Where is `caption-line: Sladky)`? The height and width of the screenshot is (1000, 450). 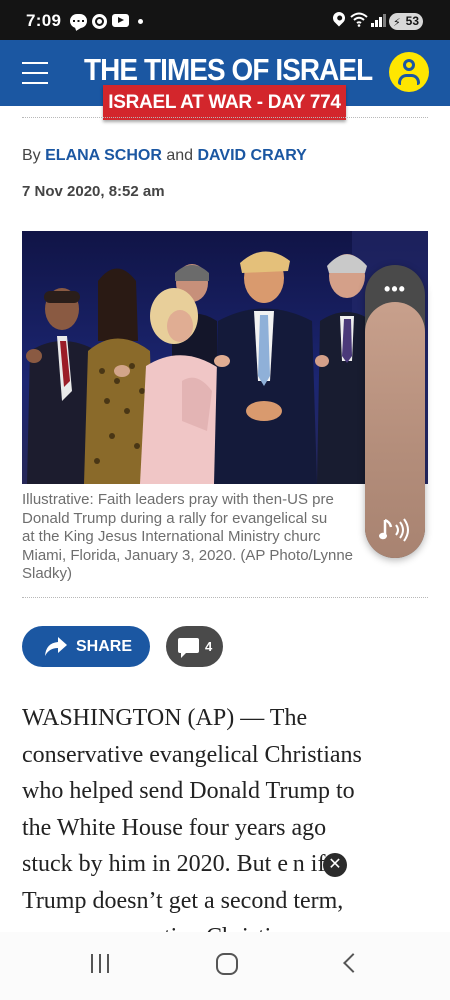 caption-line: Sladky) is located at coordinates (47, 573).